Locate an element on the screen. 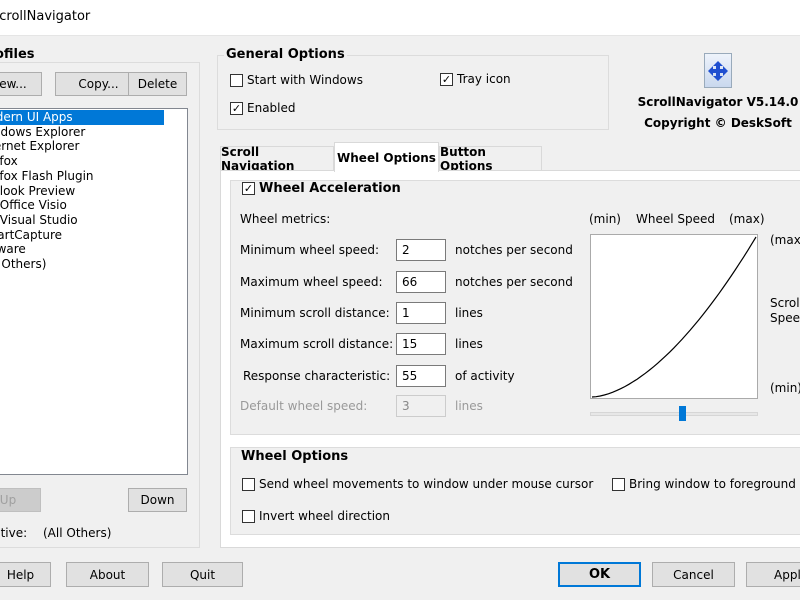 This screenshot has width=800, height=600. cancel-button: Cancel is located at coordinates (693, 574).